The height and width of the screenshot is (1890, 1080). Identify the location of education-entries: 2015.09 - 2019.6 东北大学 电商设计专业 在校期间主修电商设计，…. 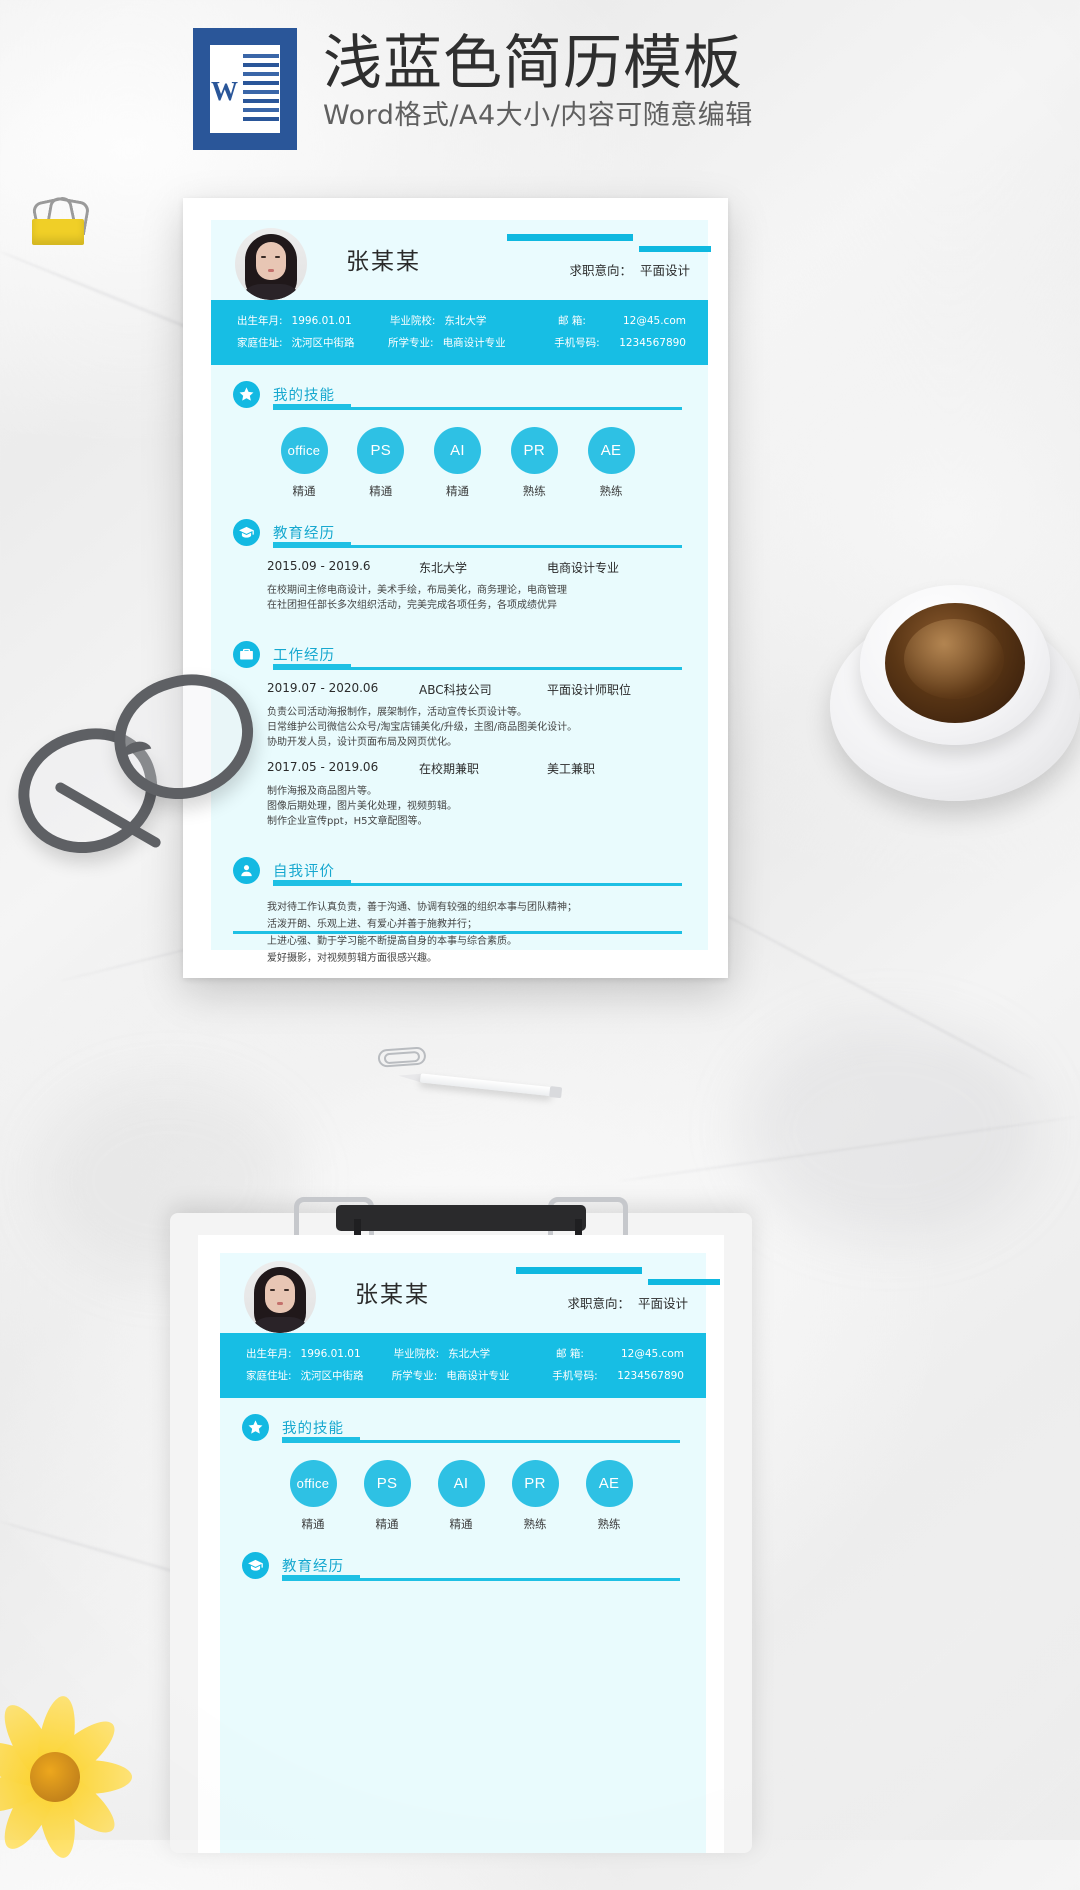
(457, 587).